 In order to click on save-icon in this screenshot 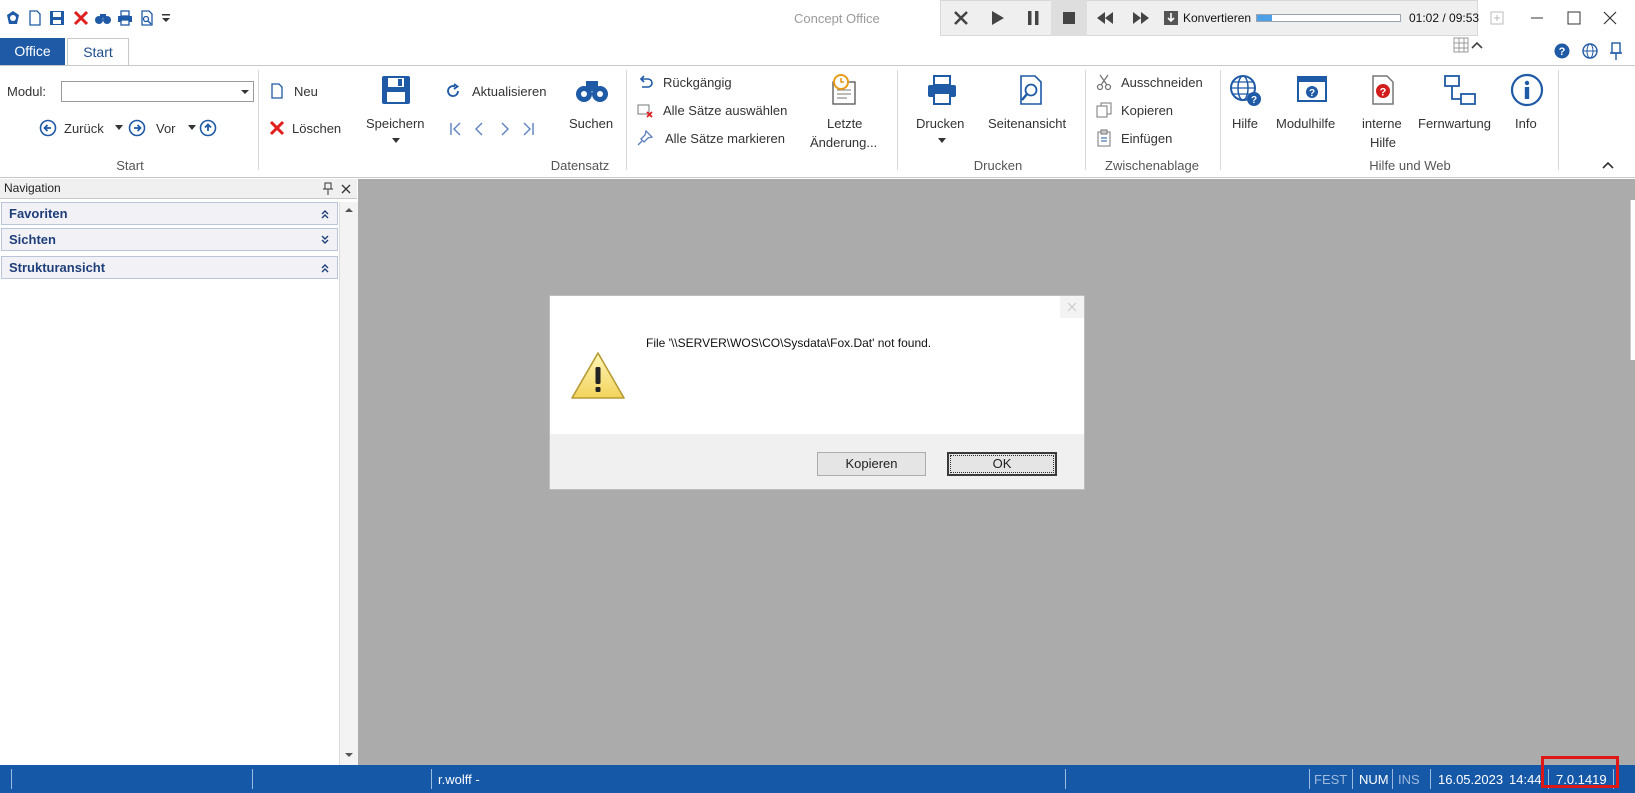, I will do `click(57, 18)`.